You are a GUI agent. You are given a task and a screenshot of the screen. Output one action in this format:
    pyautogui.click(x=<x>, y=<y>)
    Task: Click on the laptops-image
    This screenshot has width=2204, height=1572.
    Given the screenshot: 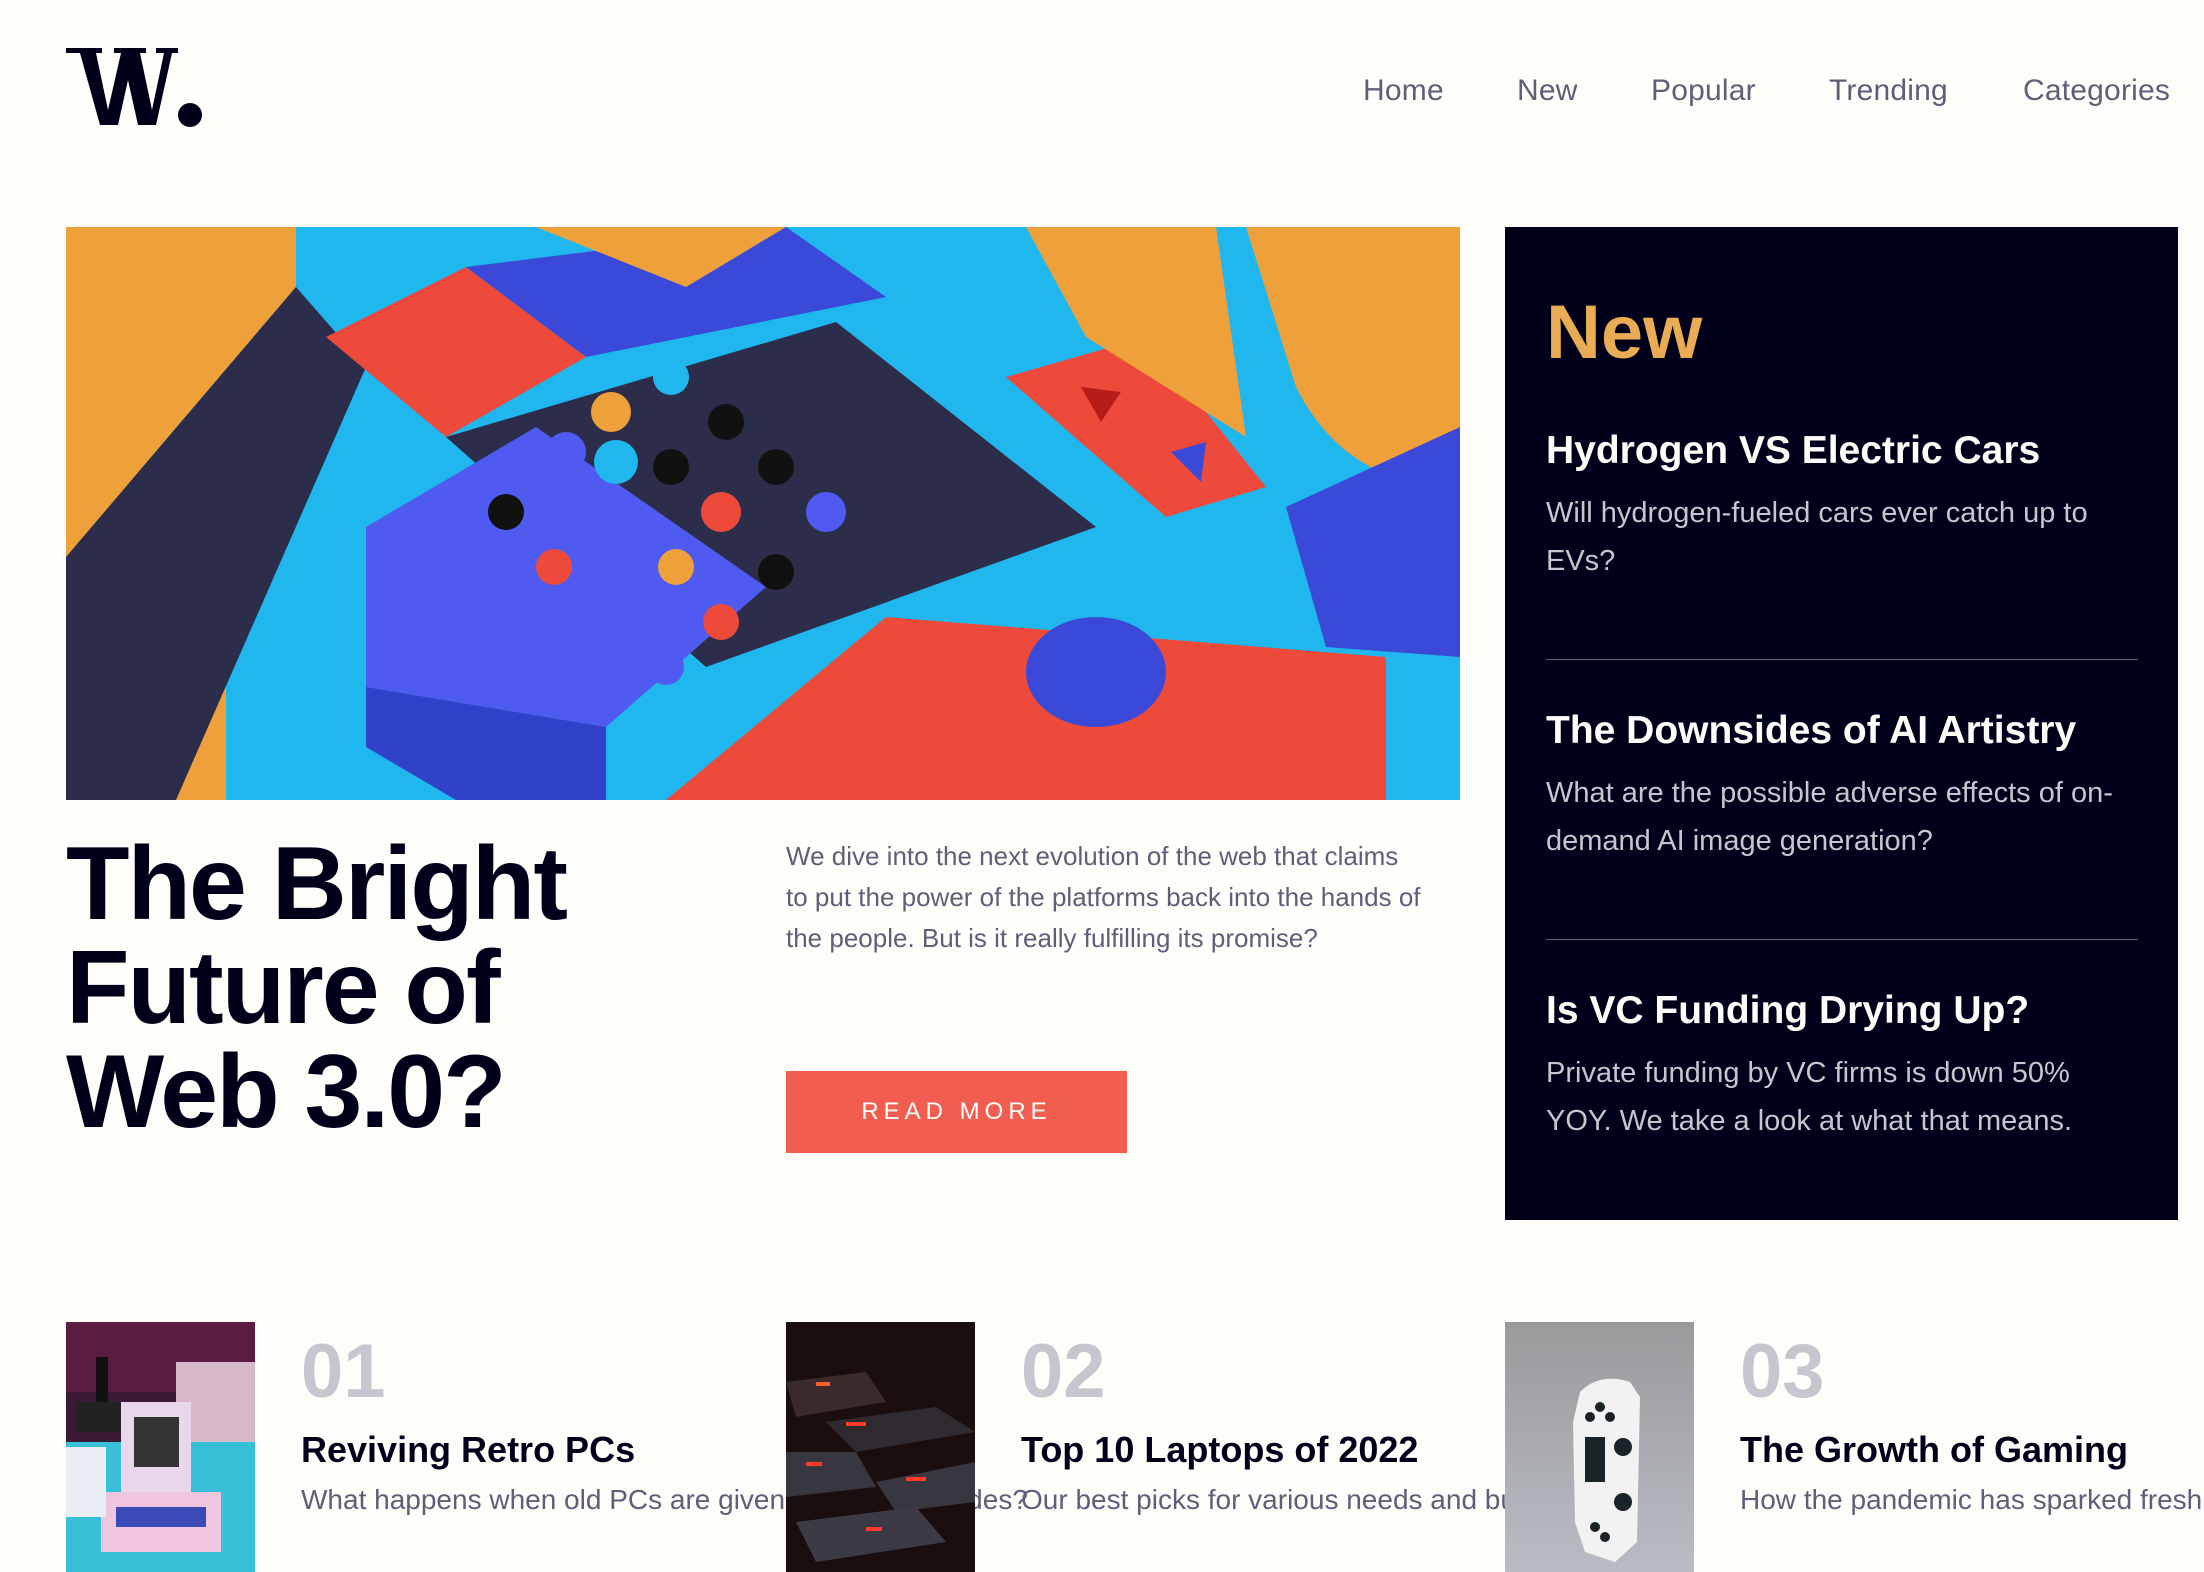 What is the action you would take?
    pyautogui.click(x=880, y=1447)
    